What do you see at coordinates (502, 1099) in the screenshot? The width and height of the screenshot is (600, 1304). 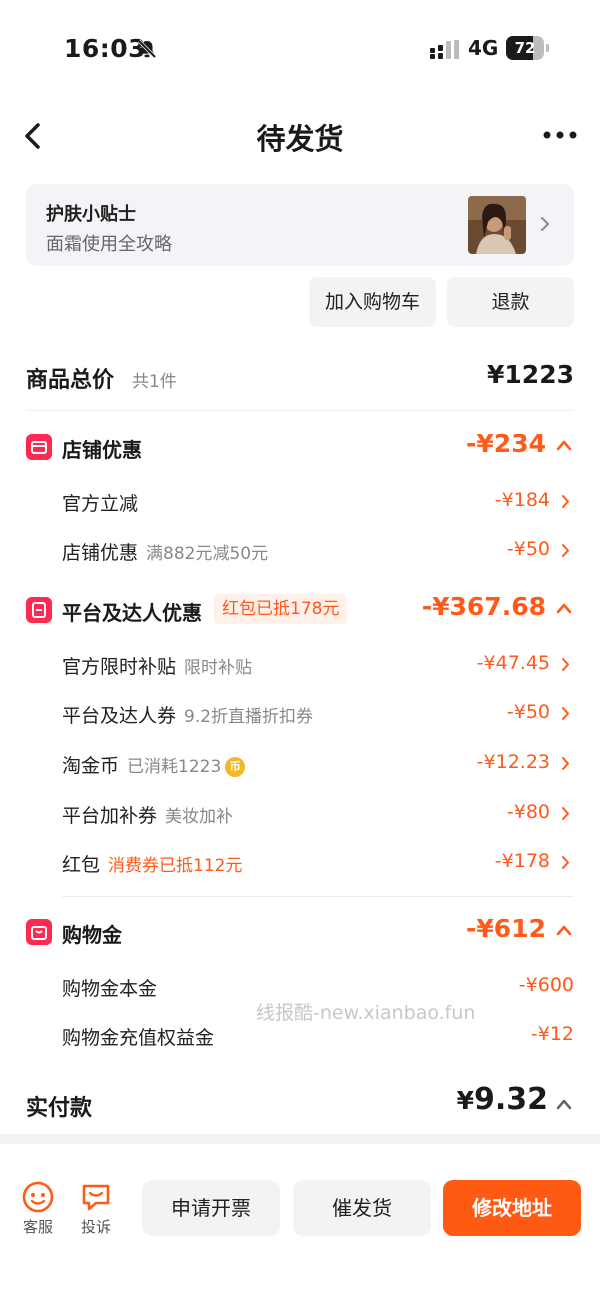 I see `actual-payment-amount: ¥9.32` at bounding box center [502, 1099].